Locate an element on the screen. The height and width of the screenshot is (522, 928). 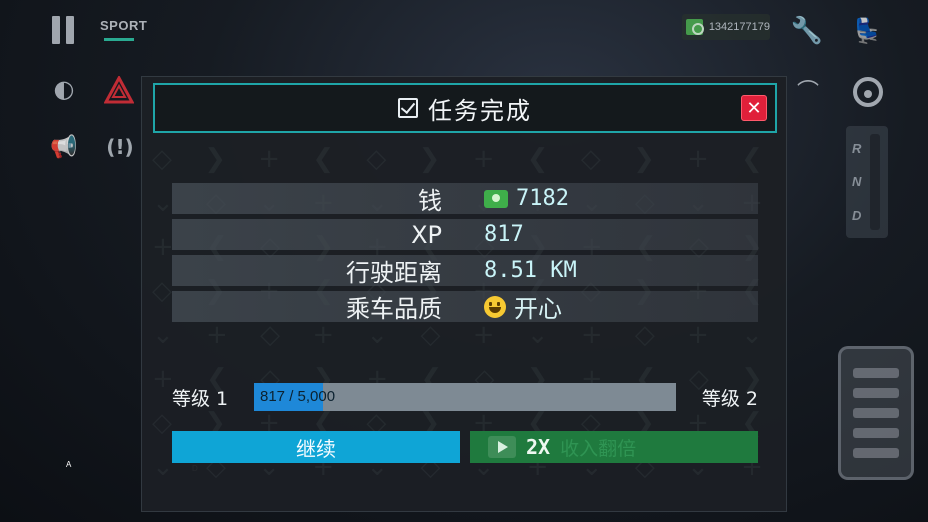
pause-button is located at coordinates (63, 30).